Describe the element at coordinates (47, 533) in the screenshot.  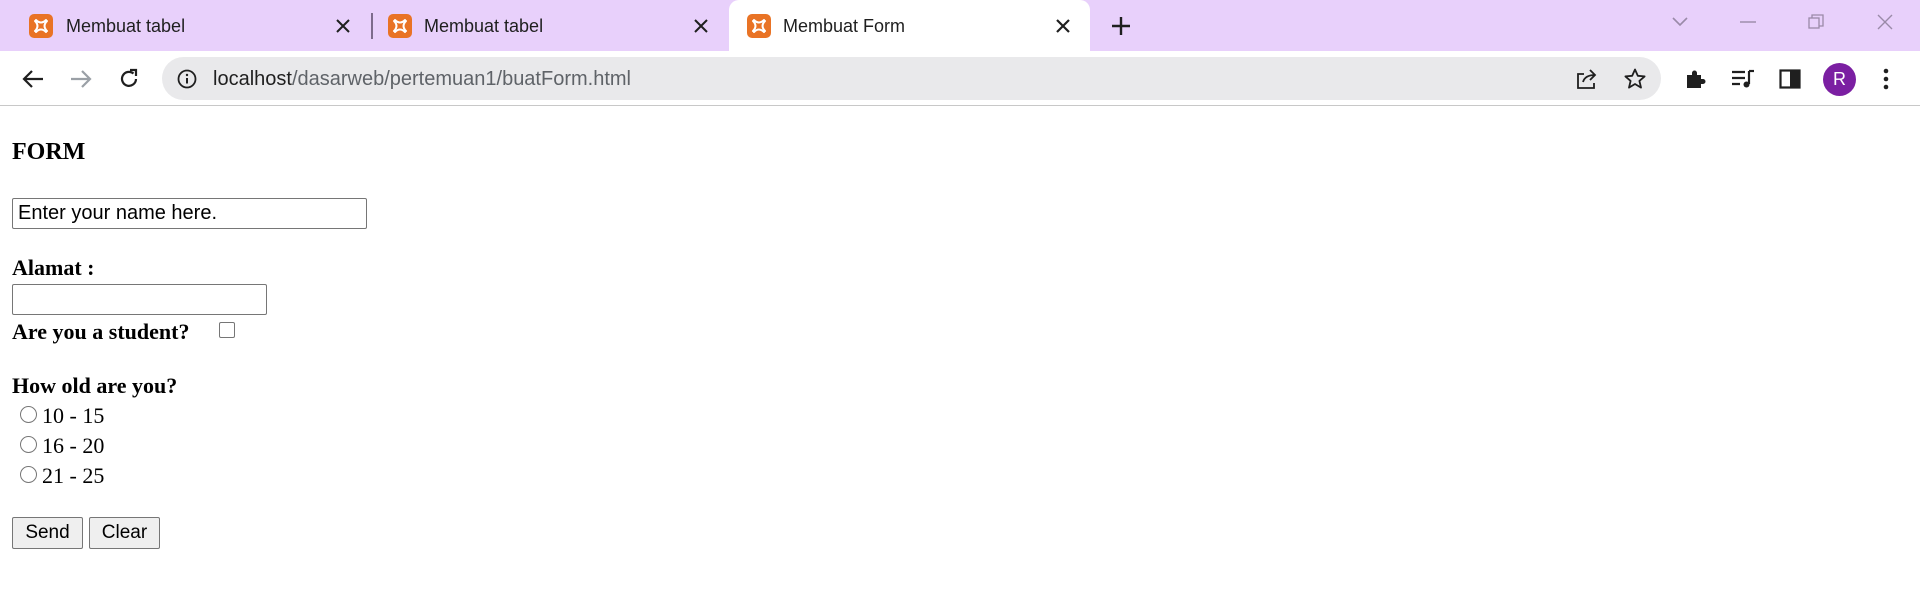
I see `send-button: Send` at that location.